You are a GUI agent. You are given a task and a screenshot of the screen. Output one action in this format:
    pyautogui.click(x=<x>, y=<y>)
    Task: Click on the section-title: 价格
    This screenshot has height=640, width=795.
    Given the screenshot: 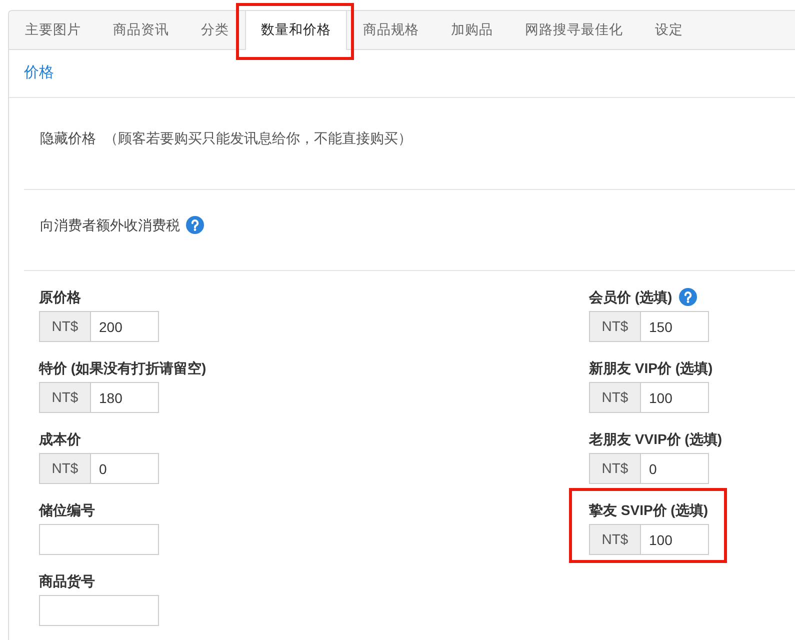 What is the action you would take?
    pyautogui.click(x=39, y=73)
    